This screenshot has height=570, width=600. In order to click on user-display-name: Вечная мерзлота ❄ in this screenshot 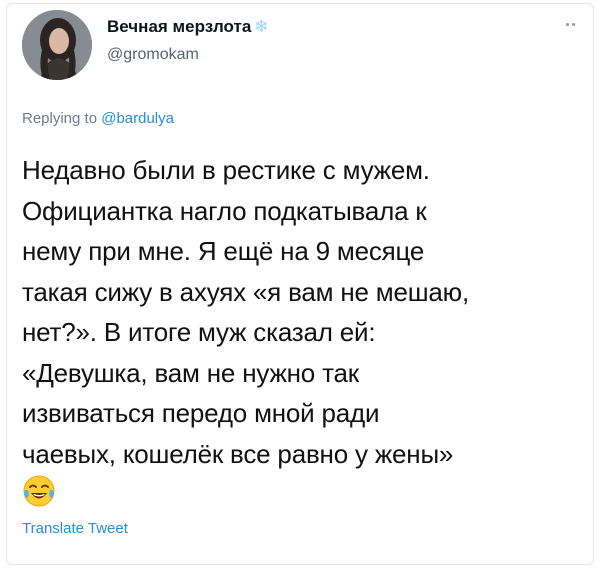, I will do `click(188, 27)`.